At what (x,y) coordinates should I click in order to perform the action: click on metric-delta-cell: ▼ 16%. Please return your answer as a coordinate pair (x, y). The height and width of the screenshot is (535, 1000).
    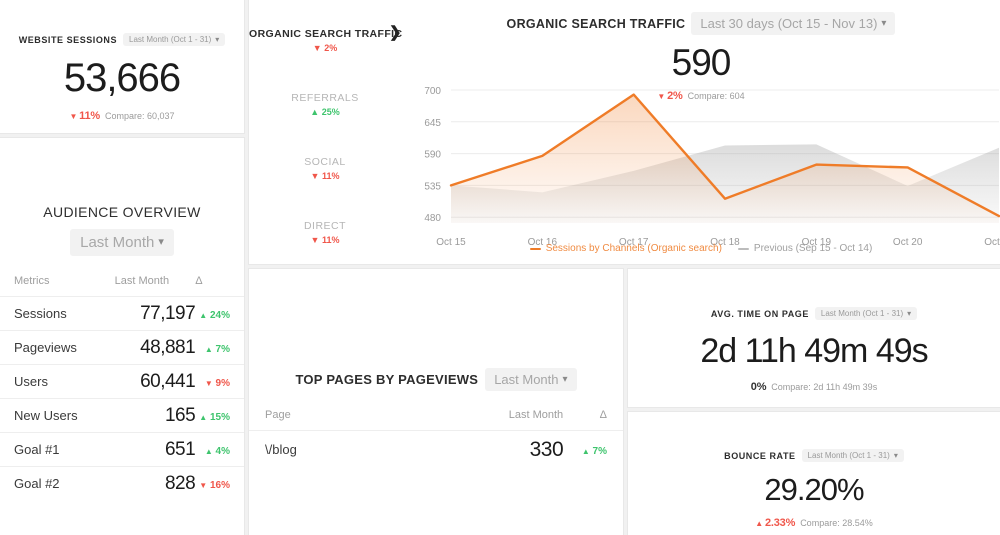
    Looking at the image, I should click on (219, 483).